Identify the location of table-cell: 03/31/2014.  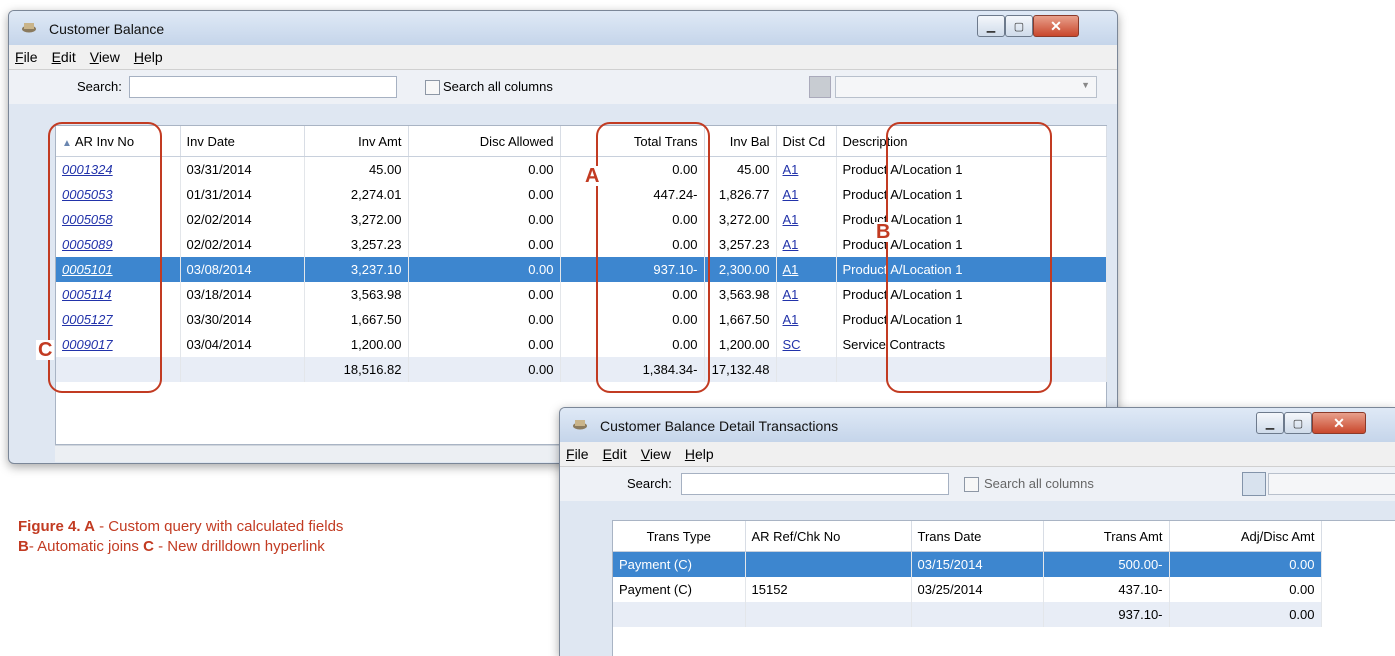
(242, 169).